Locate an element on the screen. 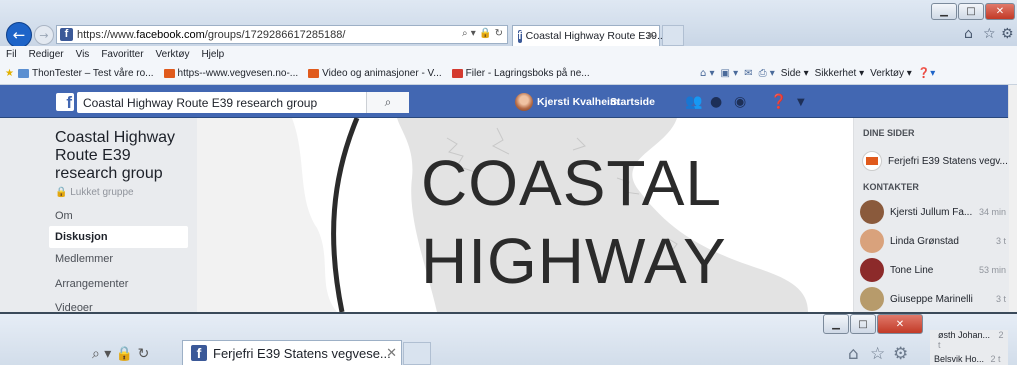  contacts-heading: KONTAKTER is located at coordinates (891, 187).